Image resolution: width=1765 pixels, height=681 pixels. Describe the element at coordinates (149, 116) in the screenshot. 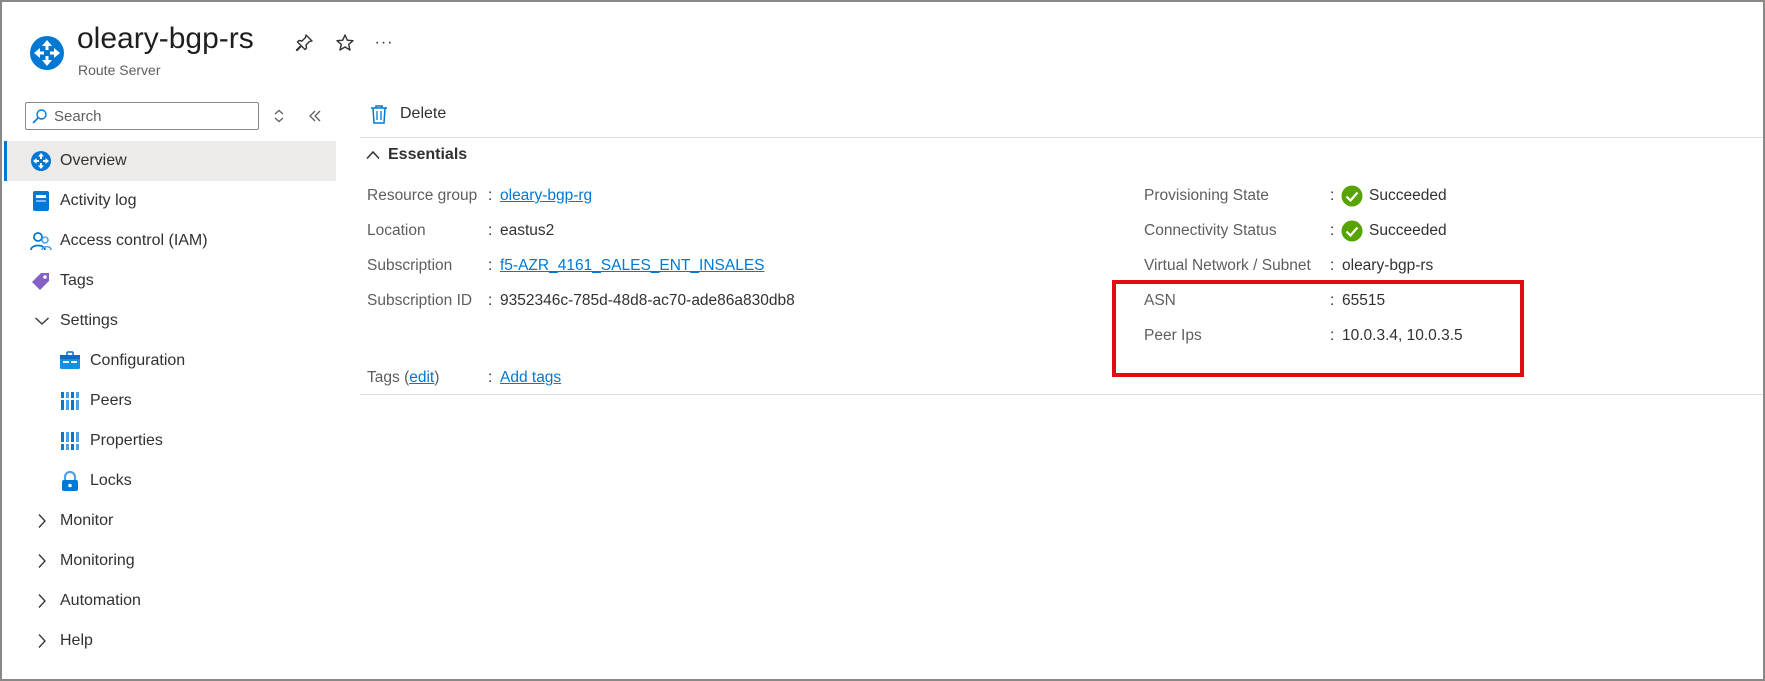

I see `search-input` at that location.